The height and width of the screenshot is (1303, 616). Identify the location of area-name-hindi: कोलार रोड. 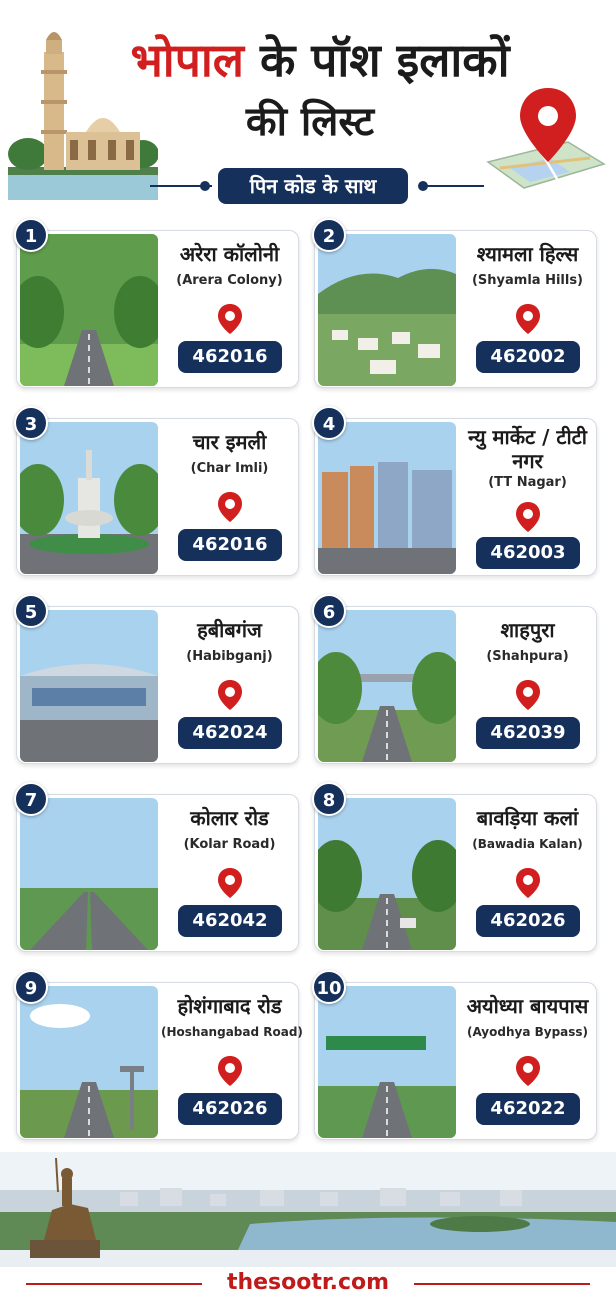
(229, 818).